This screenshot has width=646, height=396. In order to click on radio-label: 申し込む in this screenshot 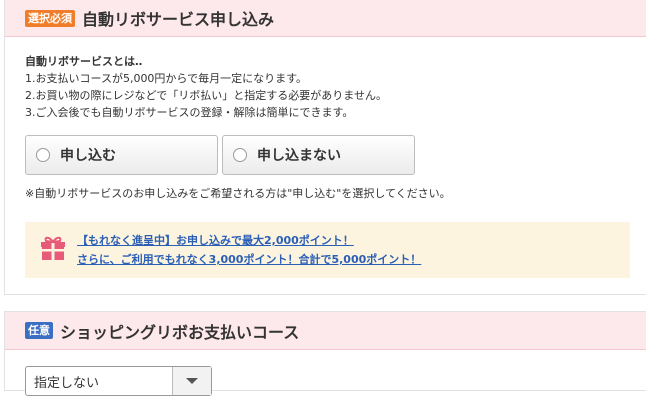, I will do `click(88, 156)`.